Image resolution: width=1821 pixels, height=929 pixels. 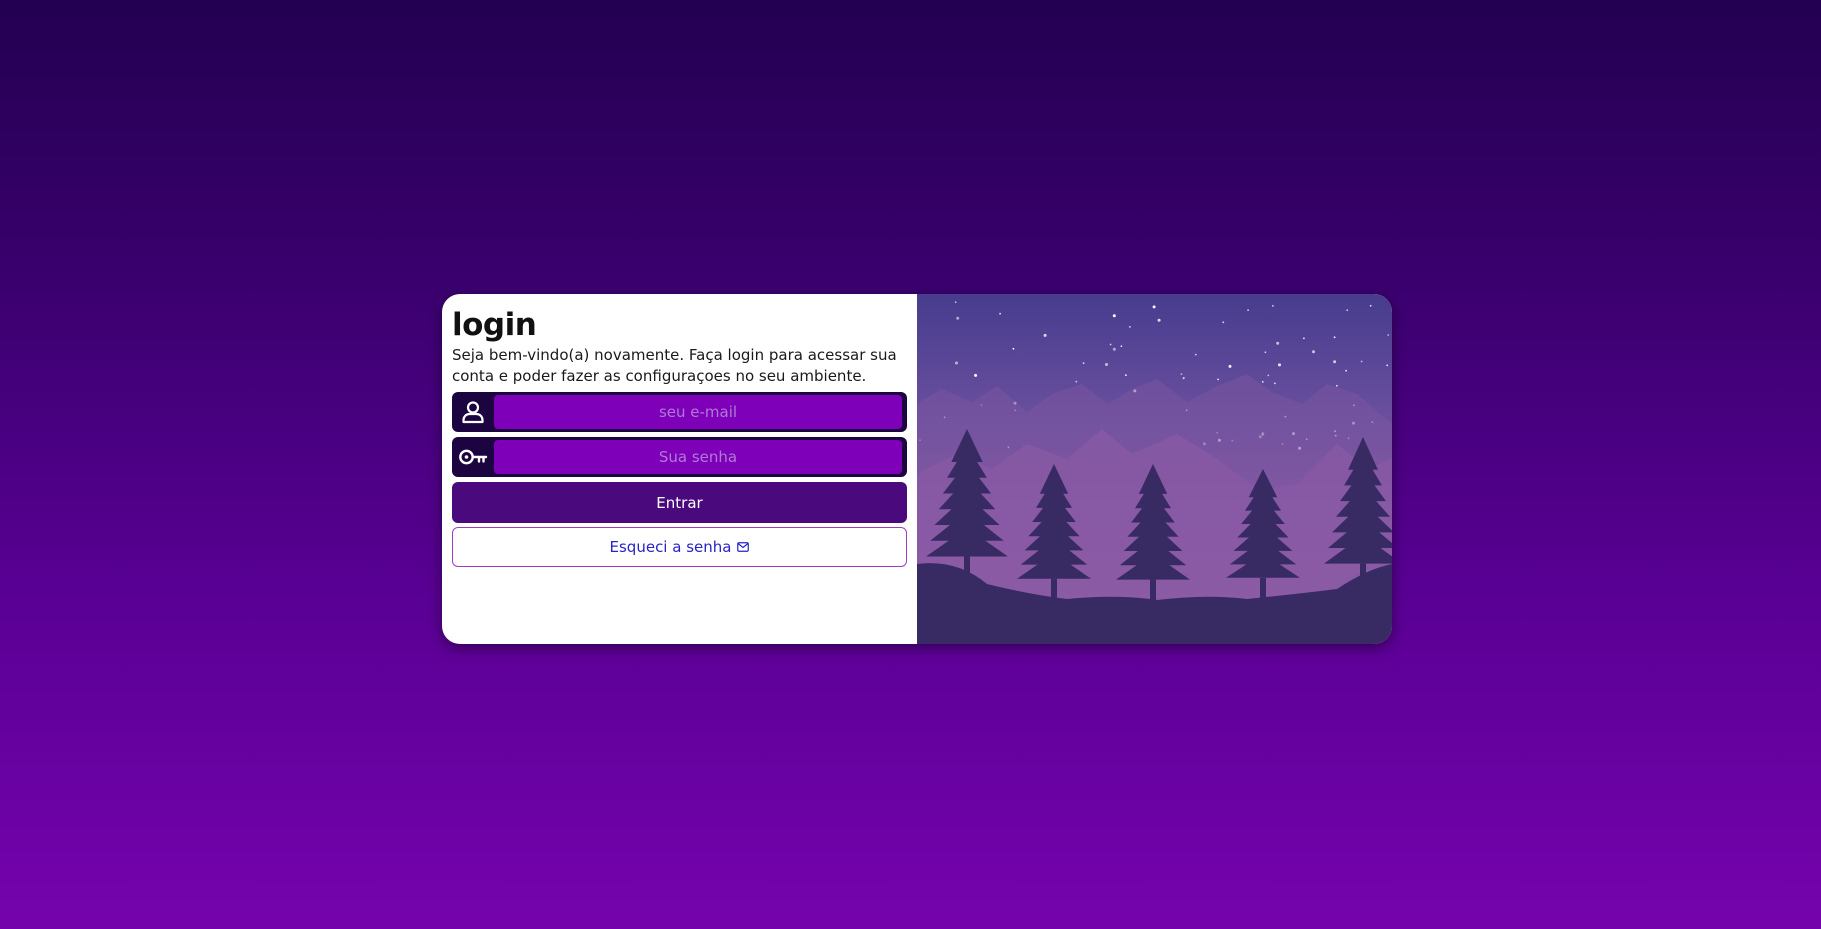 I want to click on email-field-group, so click(x=679, y=412).